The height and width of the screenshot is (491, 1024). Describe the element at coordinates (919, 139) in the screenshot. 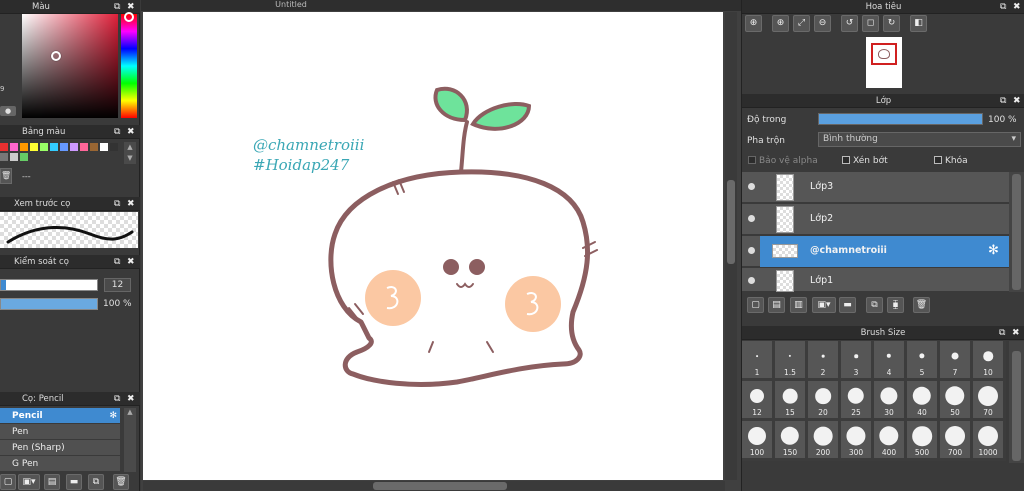

I see `blend-mode-select: Bình thường ▾` at that location.